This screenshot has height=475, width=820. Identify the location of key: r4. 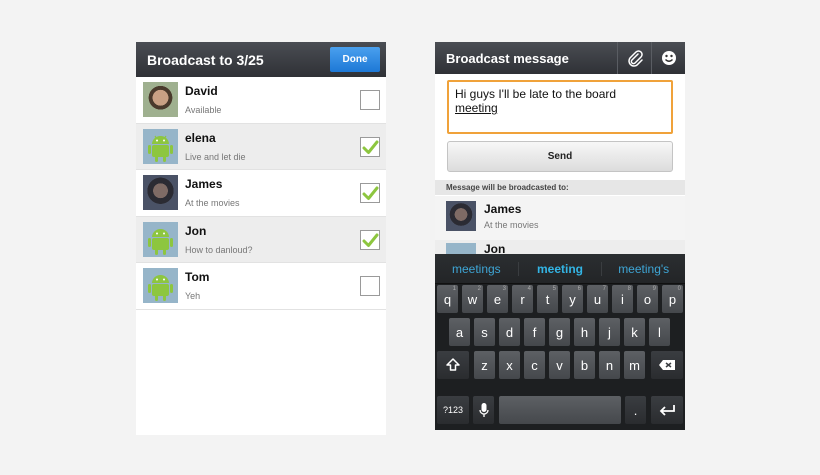
(522, 299).